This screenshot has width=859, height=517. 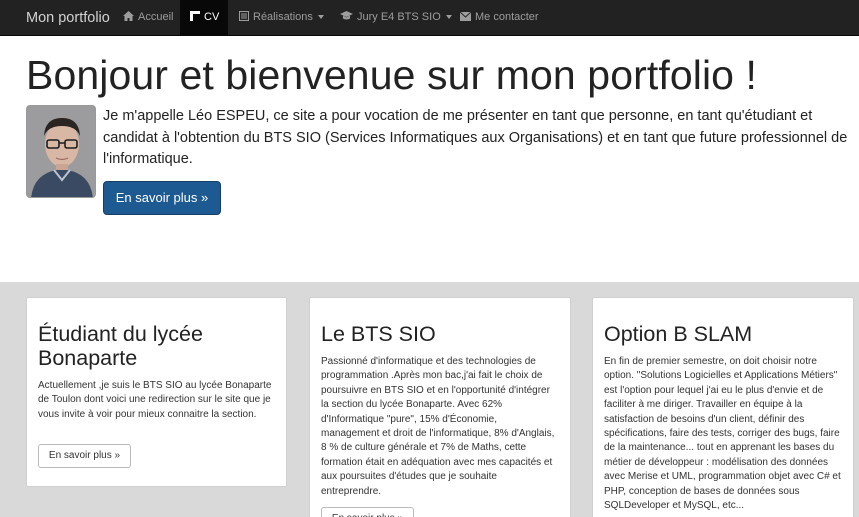 I want to click on nav-item-jury: Jury E4 BTS SIO, so click(x=396, y=17).